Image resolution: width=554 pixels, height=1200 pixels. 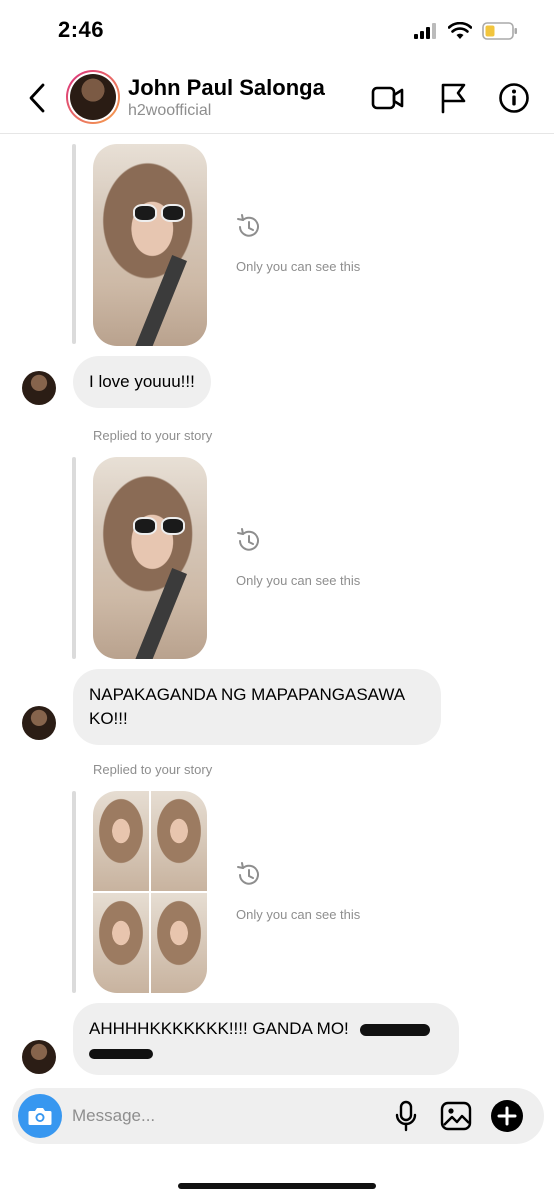 I want to click on voice-message-button, so click(x=406, y=1116).